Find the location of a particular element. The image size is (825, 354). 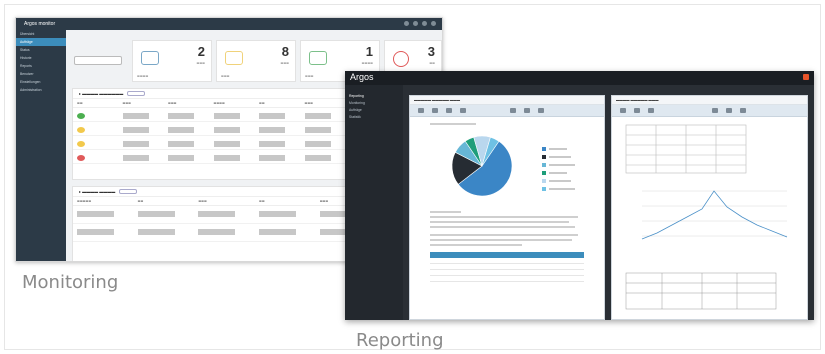

pie-chart is located at coordinates (513, 166).